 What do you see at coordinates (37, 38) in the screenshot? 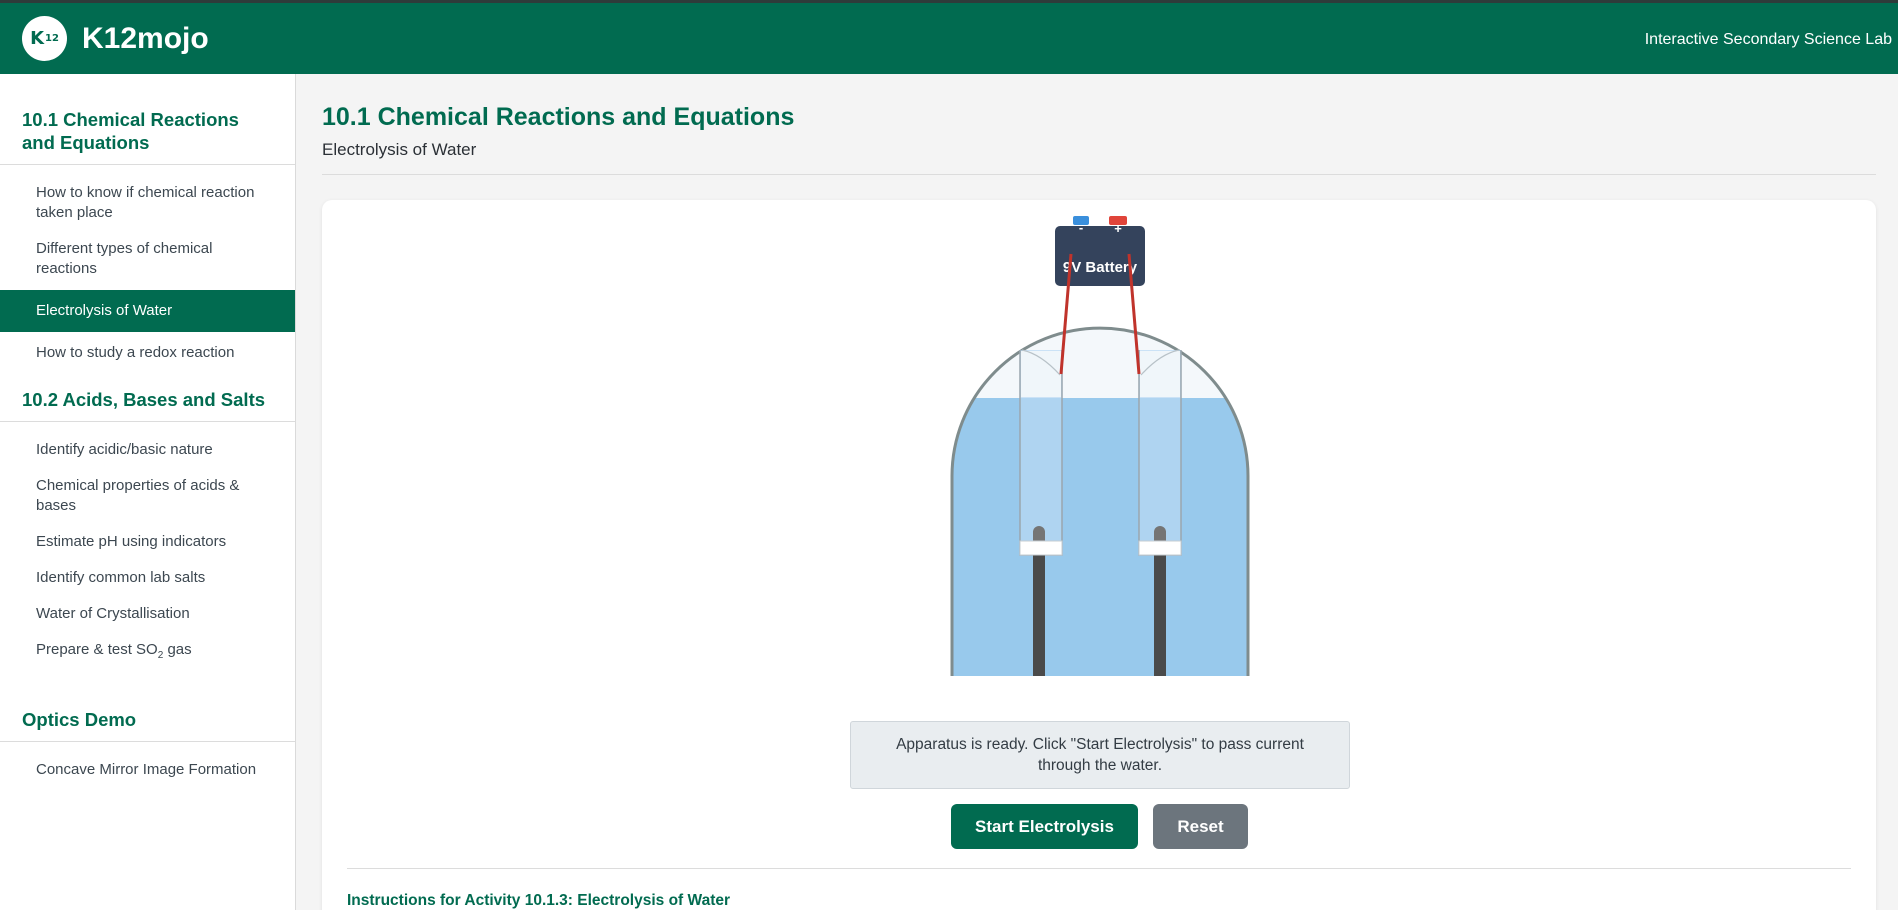
I see `logo-letter: K` at bounding box center [37, 38].